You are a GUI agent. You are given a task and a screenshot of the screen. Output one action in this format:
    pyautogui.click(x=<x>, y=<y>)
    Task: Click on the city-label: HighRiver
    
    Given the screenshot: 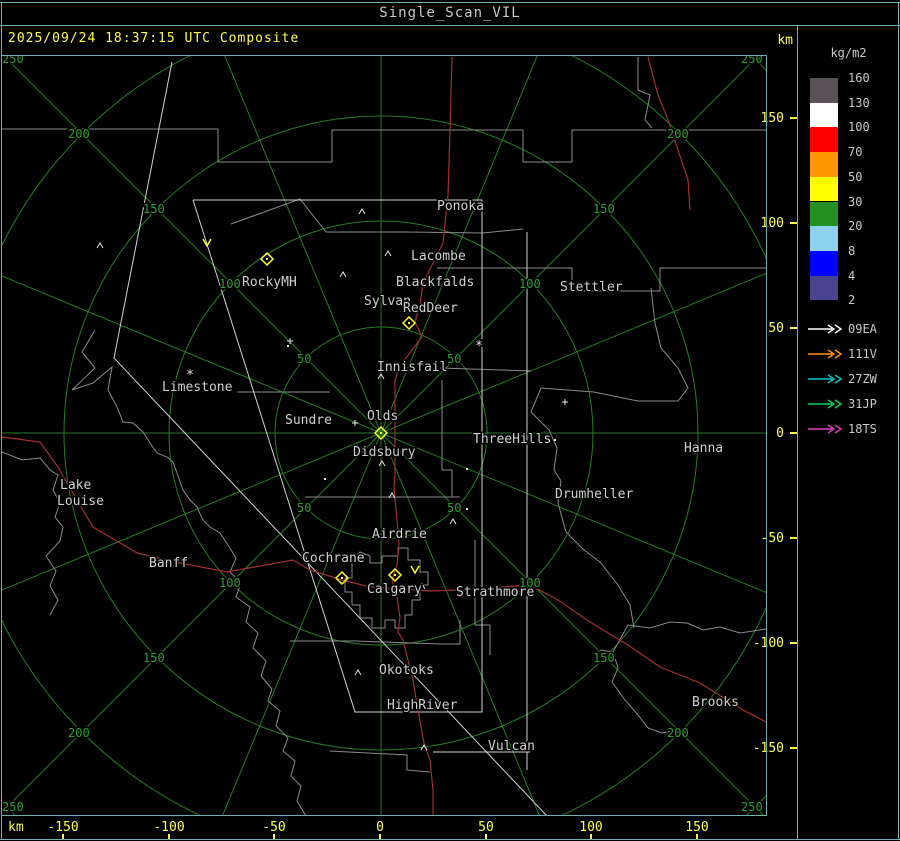 What is the action you would take?
    pyautogui.click(x=422, y=705)
    